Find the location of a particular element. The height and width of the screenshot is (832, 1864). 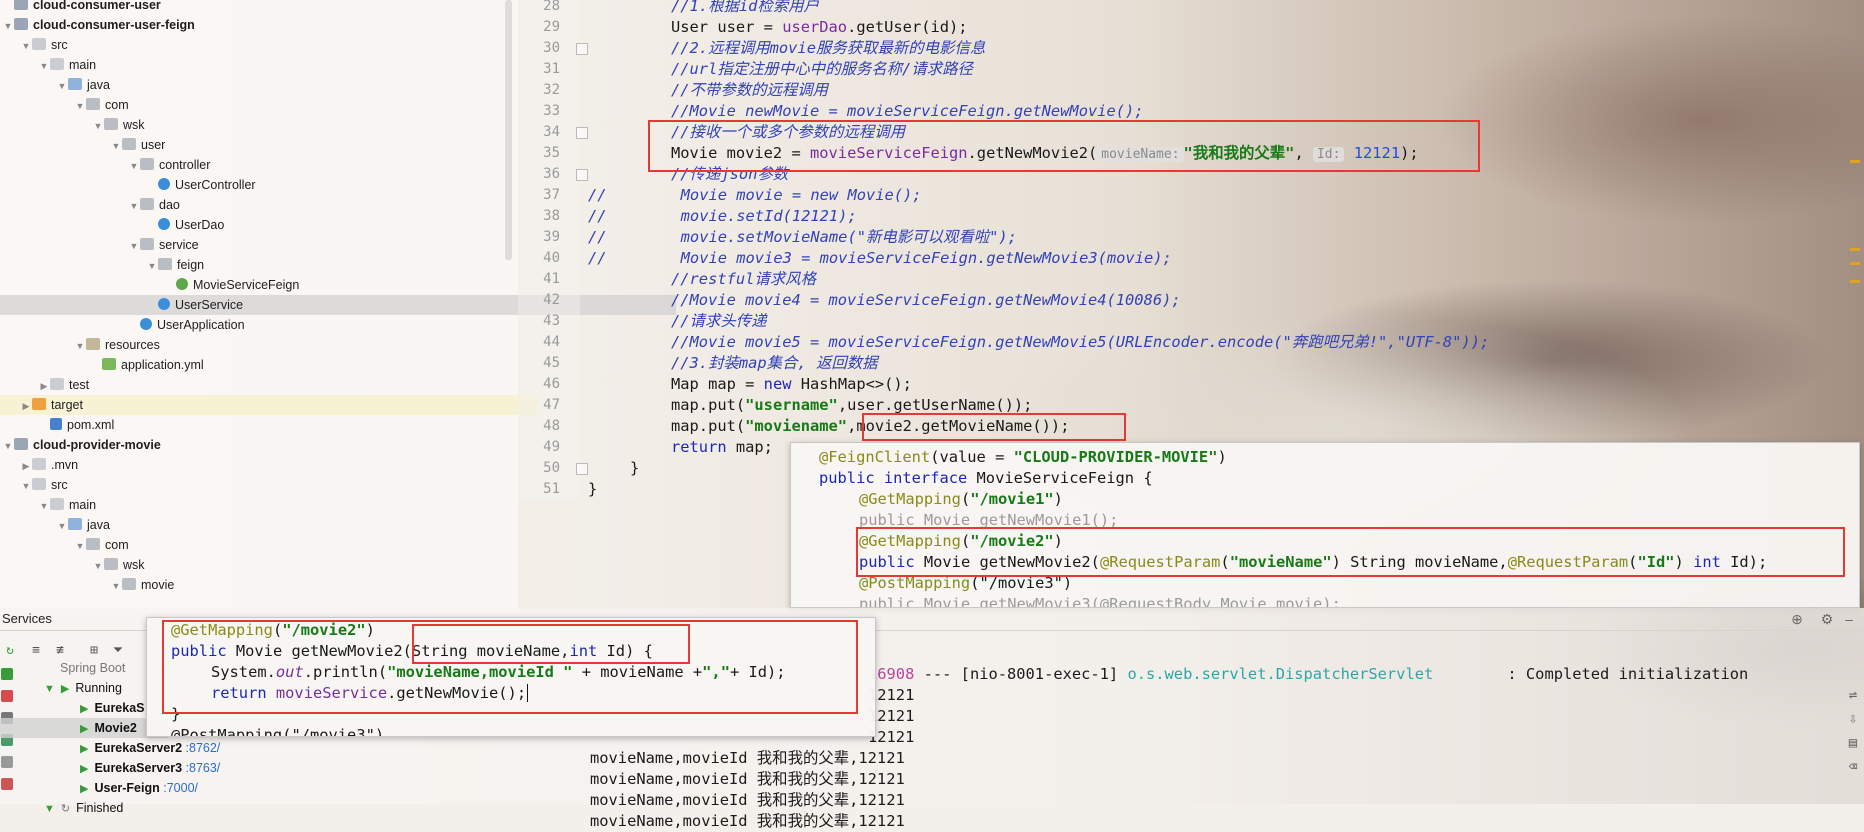

service-item: ▶ EurekaS is located at coordinates (112, 708).